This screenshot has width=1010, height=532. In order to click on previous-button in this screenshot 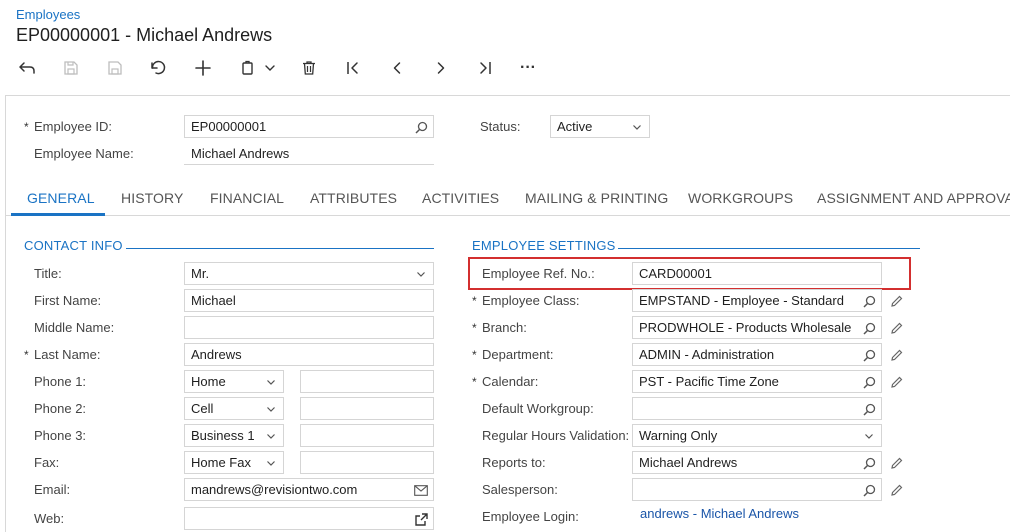, I will do `click(397, 68)`.